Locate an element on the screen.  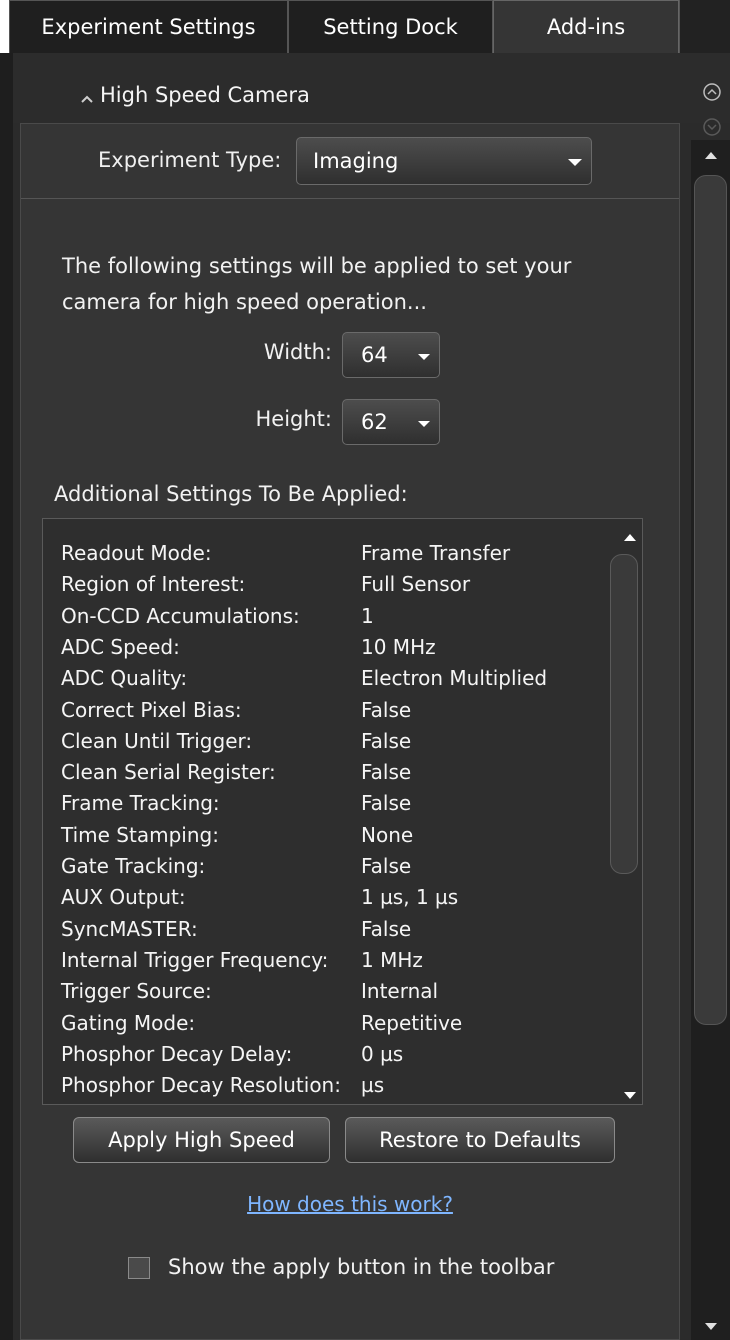
restore-defaults-button: Restore to Defaults is located at coordinates (480, 1140).